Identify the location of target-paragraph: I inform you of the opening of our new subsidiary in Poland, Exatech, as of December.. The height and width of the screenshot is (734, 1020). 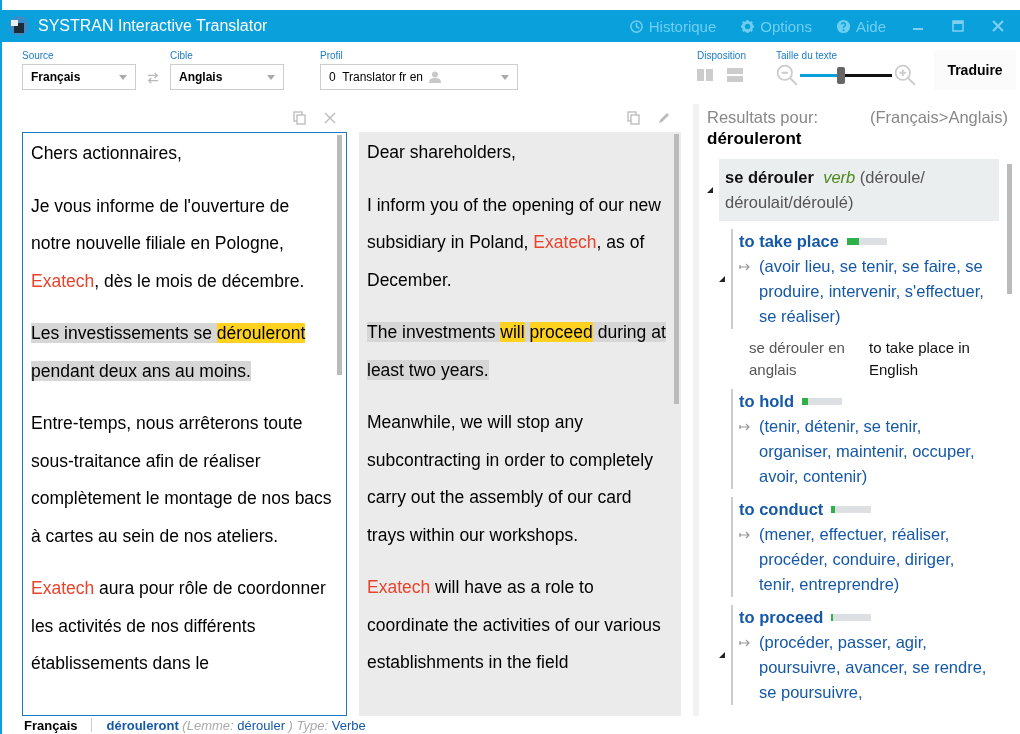
(514, 242).